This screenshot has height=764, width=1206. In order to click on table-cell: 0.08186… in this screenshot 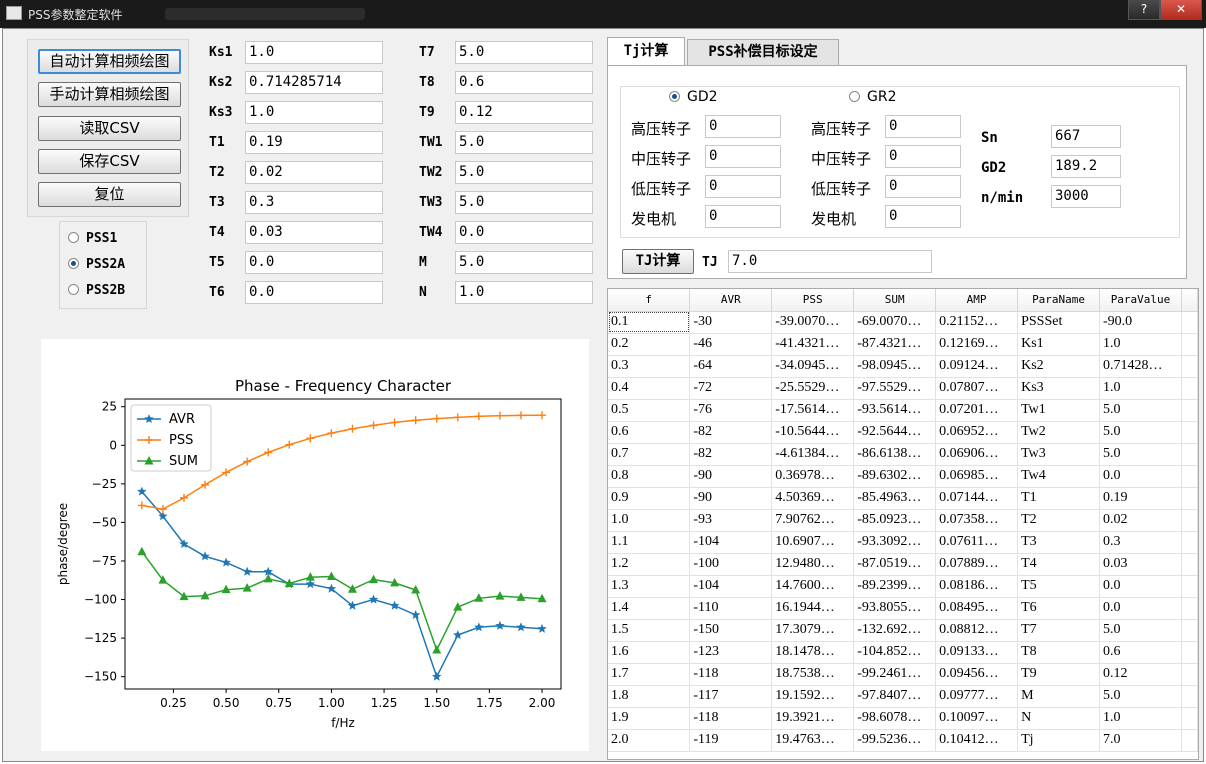, I will do `click(977, 586)`.